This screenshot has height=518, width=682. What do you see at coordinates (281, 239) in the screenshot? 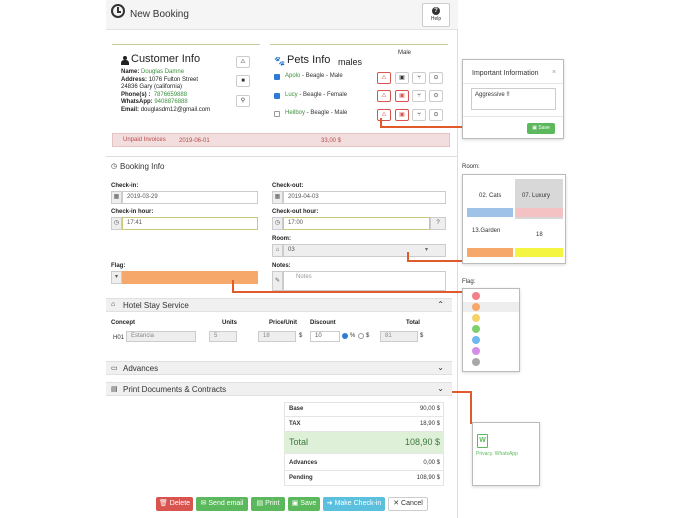
I see `room-label: Room:` at bounding box center [281, 239].